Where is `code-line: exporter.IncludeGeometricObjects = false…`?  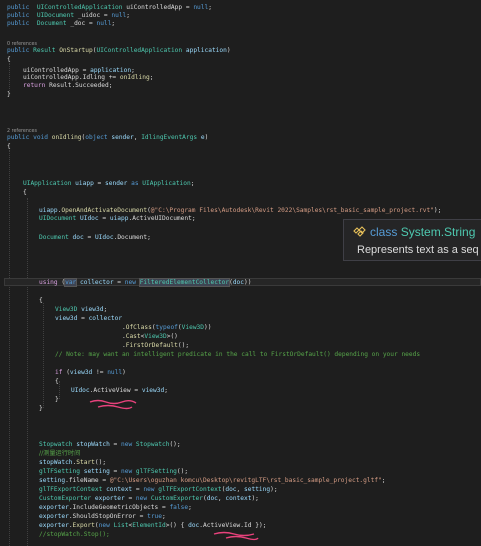
code-line: exporter.IncludeGeometricObjects = false… is located at coordinates (115, 507).